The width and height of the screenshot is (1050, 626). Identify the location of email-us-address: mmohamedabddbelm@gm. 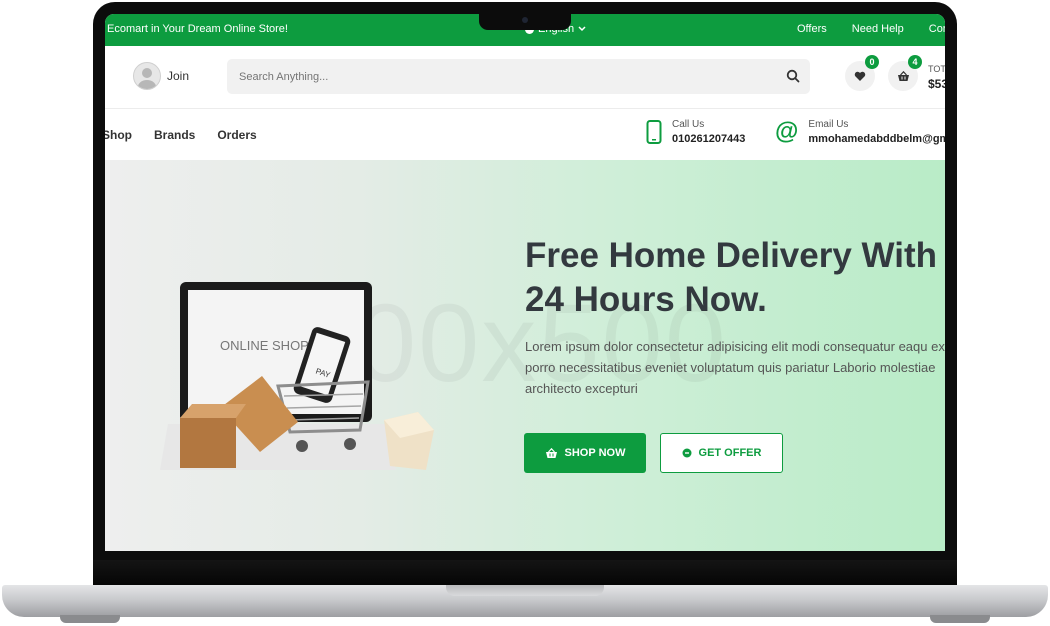
(876, 139).